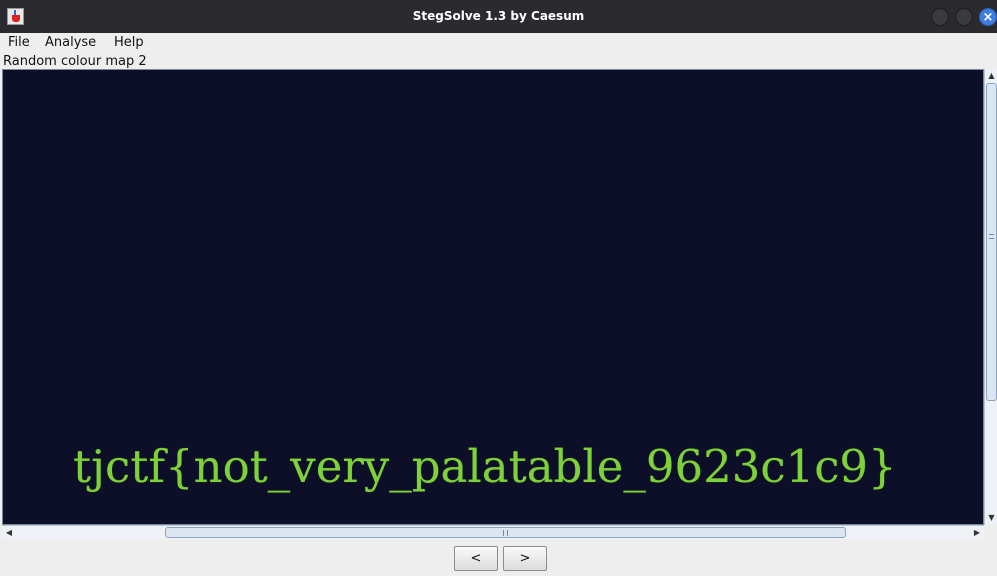 The width and height of the screenshot is (997, 576). Describe the element at coordinates (991, 76) in the screenshot. I see `scroll-up-icon: ▲` at that location.